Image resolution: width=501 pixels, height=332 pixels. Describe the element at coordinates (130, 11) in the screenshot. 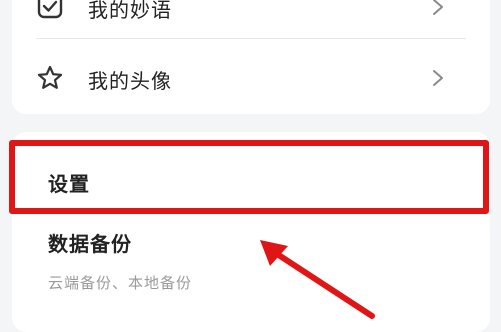

I see `menu-item-label: 我的妙语` at that location.